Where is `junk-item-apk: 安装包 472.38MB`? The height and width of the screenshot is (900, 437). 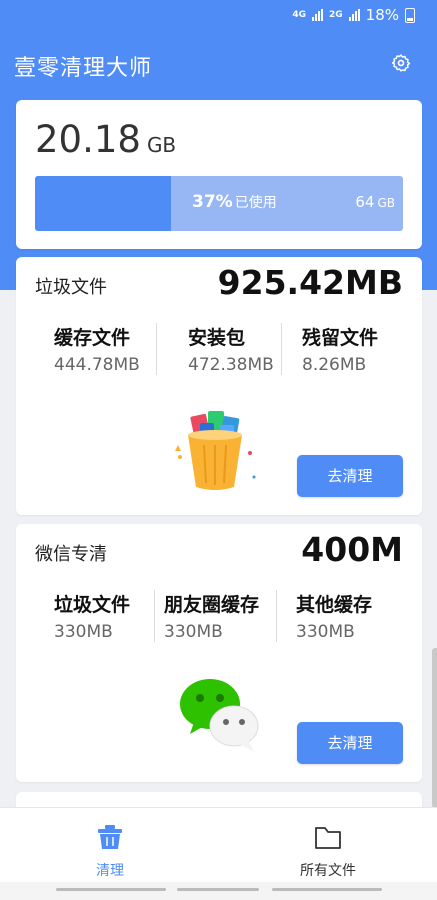
junk-item-apk: 安装包 472.38MB is located at coordinates (231, 349).